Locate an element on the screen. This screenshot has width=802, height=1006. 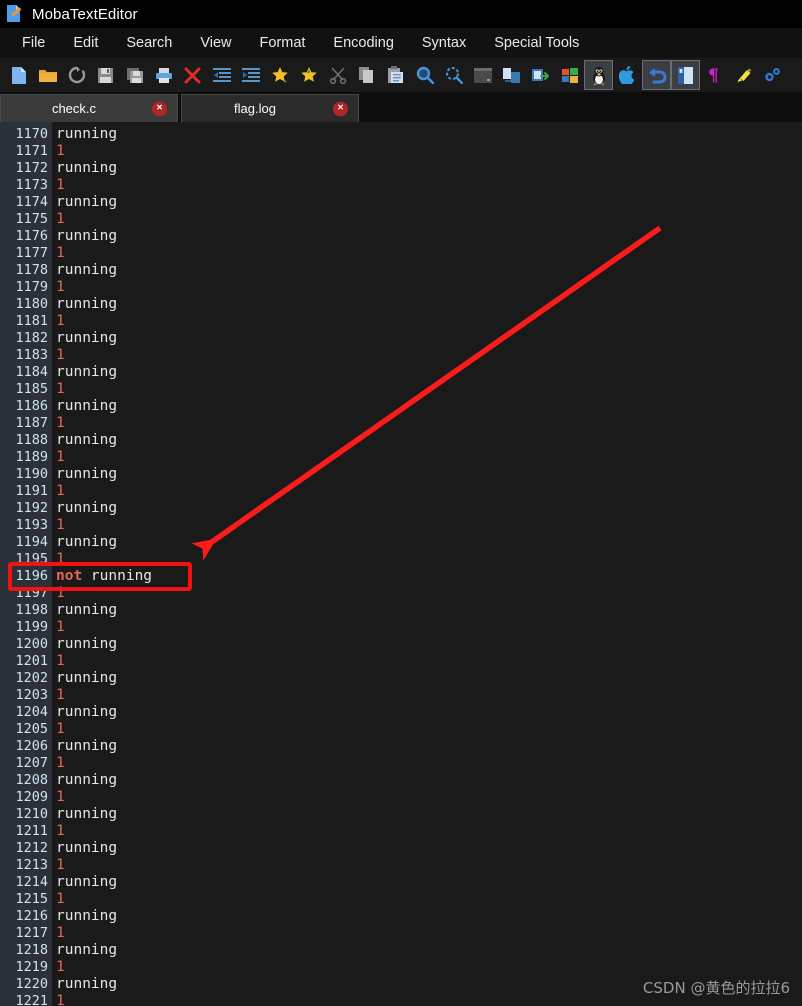
menu-item-syntax: Syntax is located at coordinates (444, 43).